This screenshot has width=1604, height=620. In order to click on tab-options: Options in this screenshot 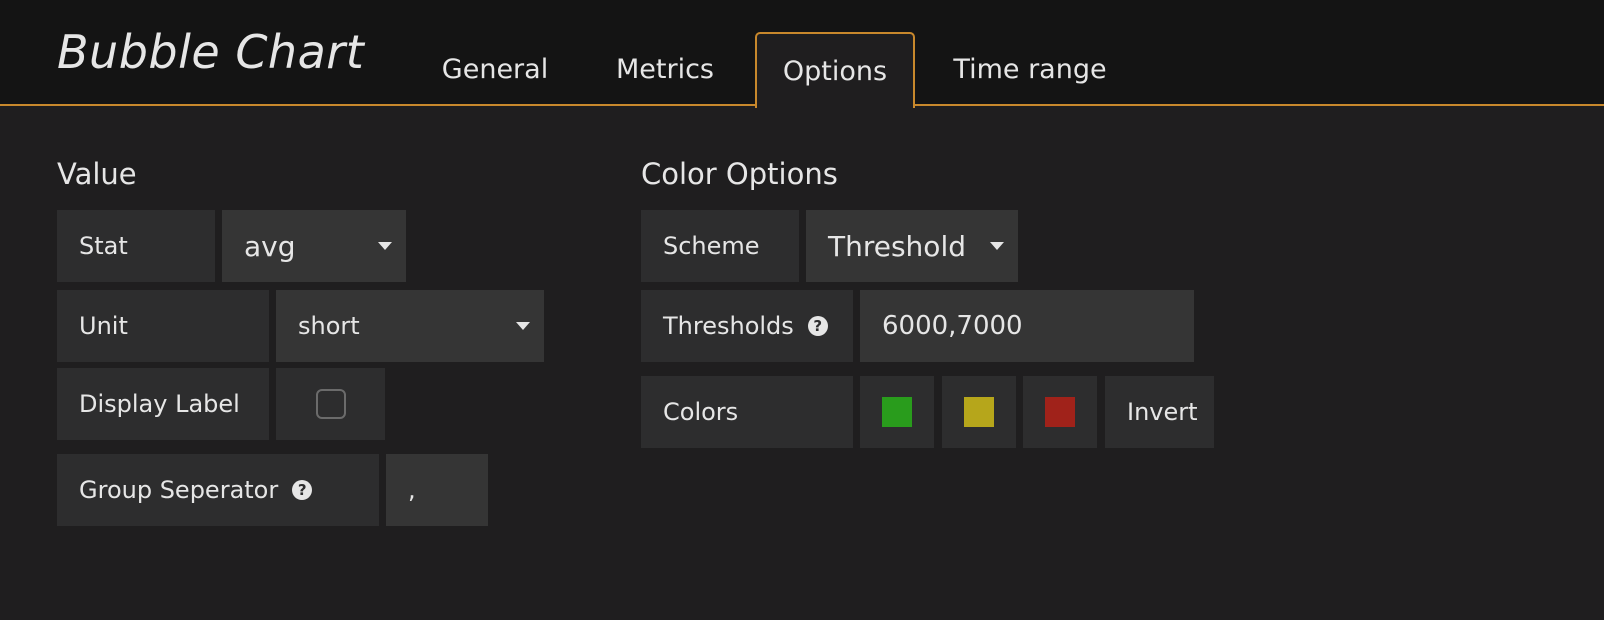, I will do `click(835, 70)`.